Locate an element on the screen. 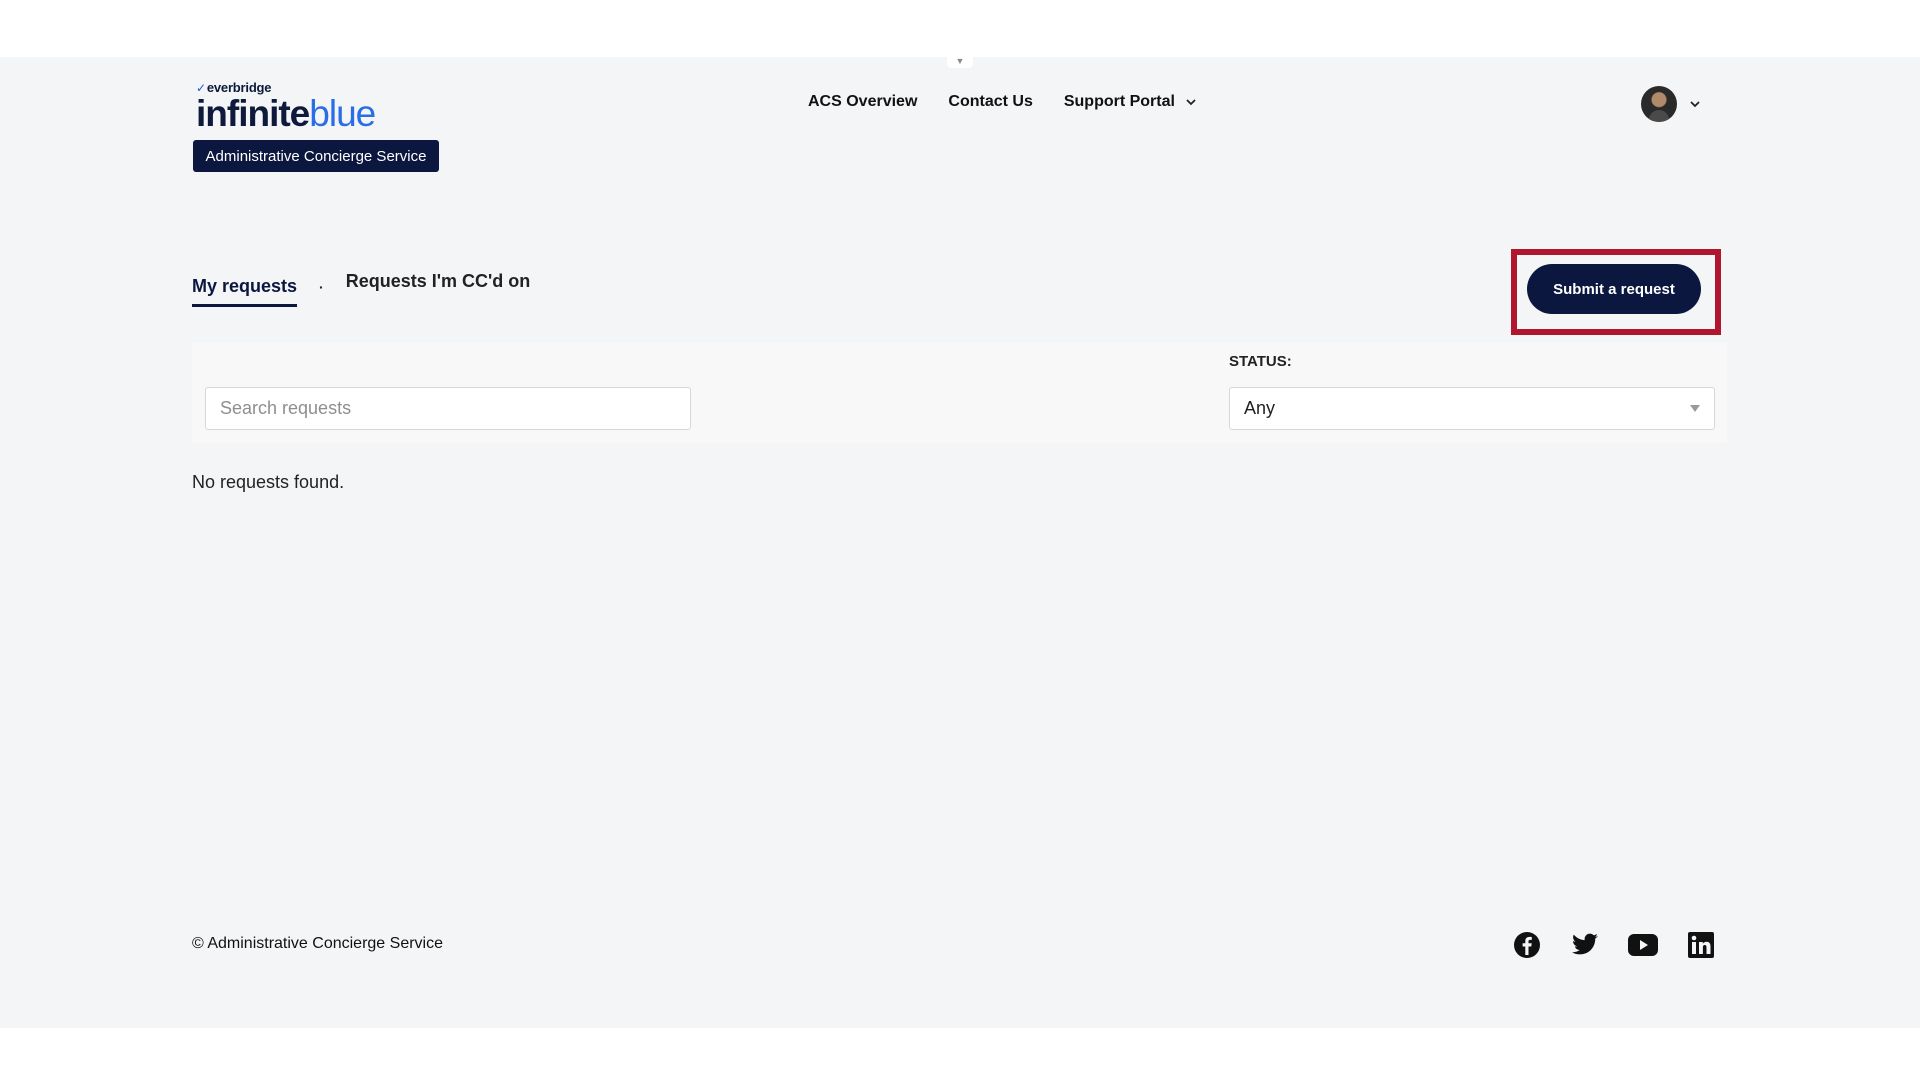 The height and width of the screenshot is (1080, 1920). nav-support-portal: Support Portal is located at coordinates (1130, 102).